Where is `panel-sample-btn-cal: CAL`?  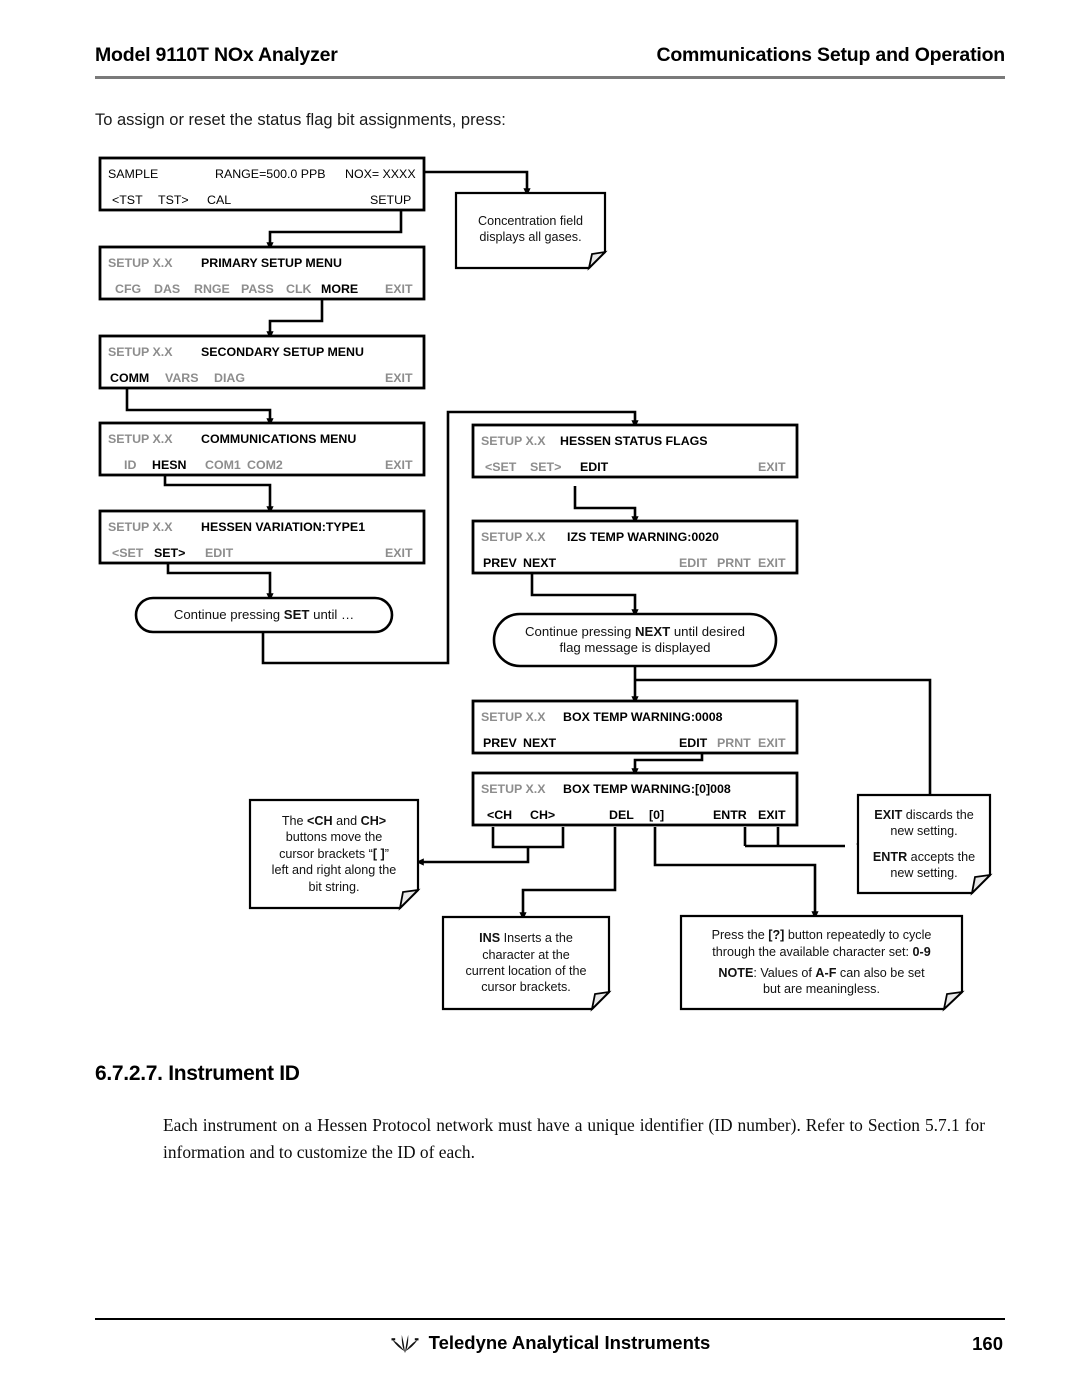 panel-sample-btn-cal: CAL is located at coordinates (219, 200).